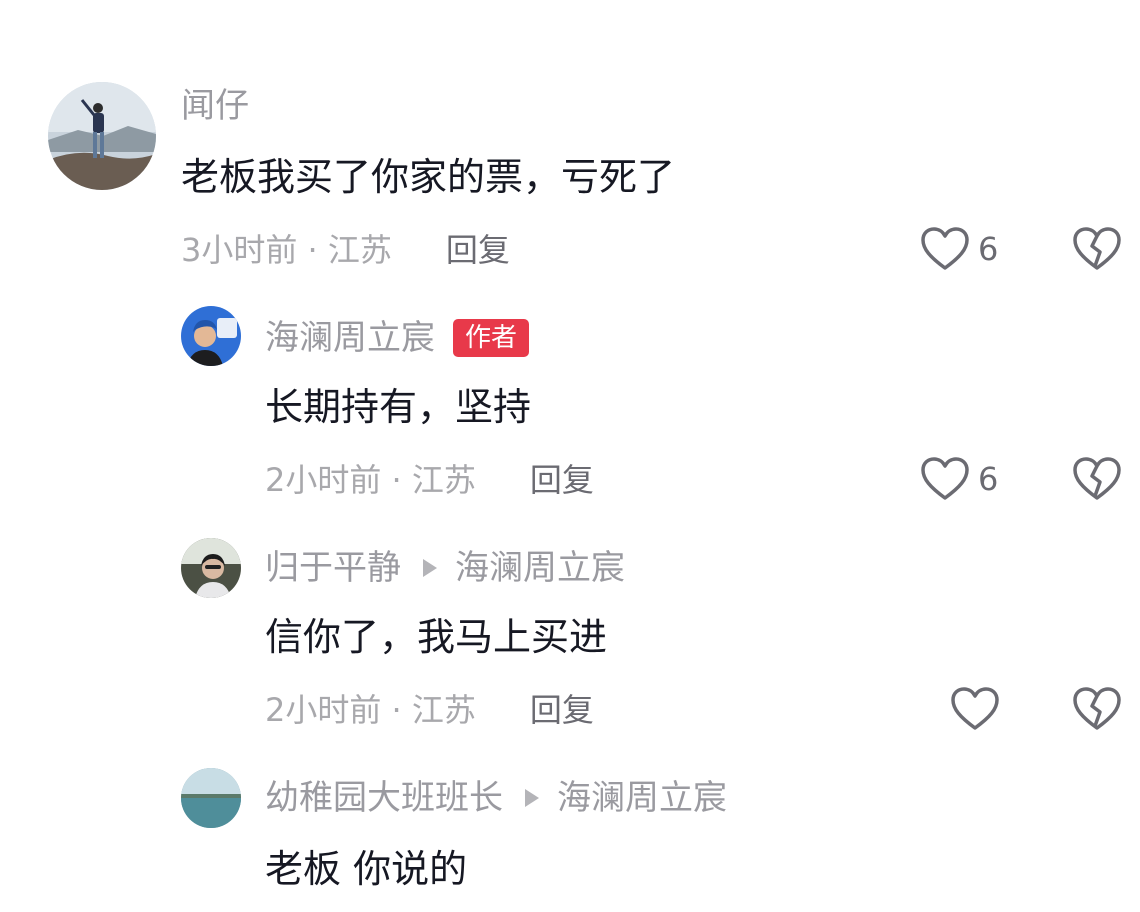 The width and height of the screenshot is (1140, 912). Describe the element at coordinates (436, 637) in the screenshot. I see `comment-text: 信你了，我马上买进` at that location.